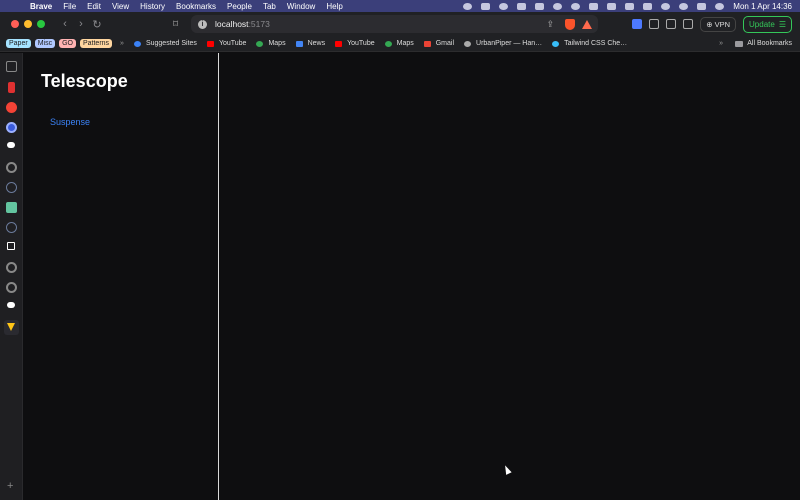 Image resolution: width=800 pixels, height=500 pixels. I want to click on share-icon: ⇪, so click(550, 24).